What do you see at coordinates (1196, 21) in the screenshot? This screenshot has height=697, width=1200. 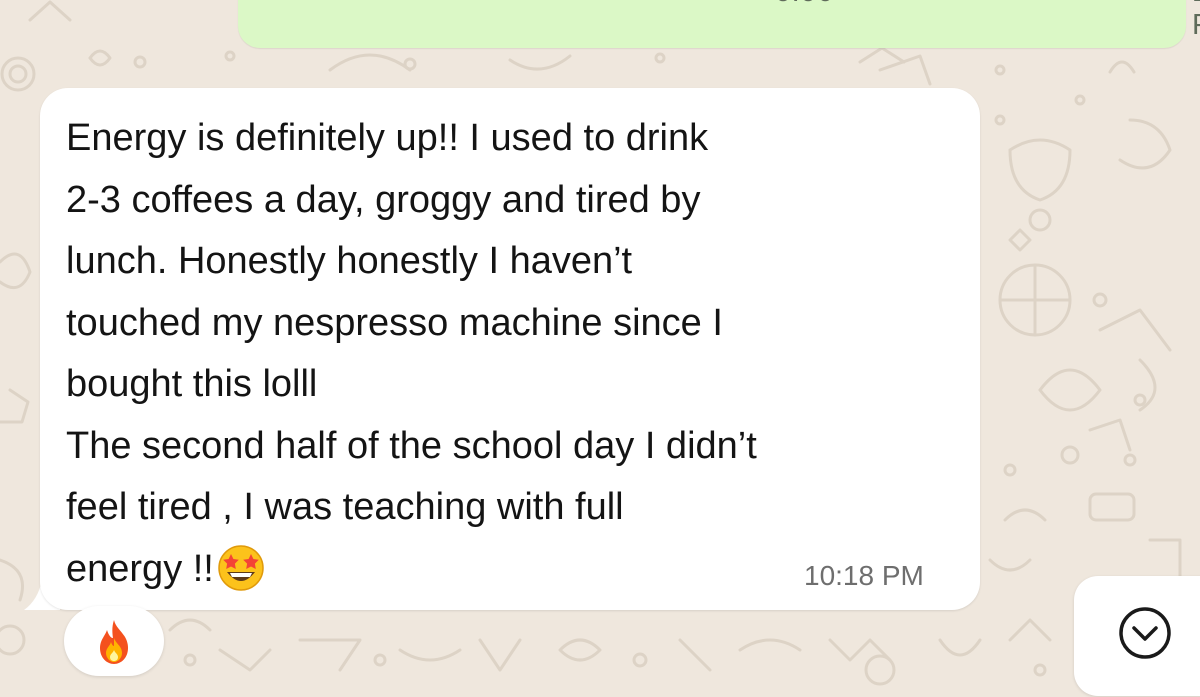 I see `message-timestamp: 10:12 PM` at bounding box center [1196, 21].